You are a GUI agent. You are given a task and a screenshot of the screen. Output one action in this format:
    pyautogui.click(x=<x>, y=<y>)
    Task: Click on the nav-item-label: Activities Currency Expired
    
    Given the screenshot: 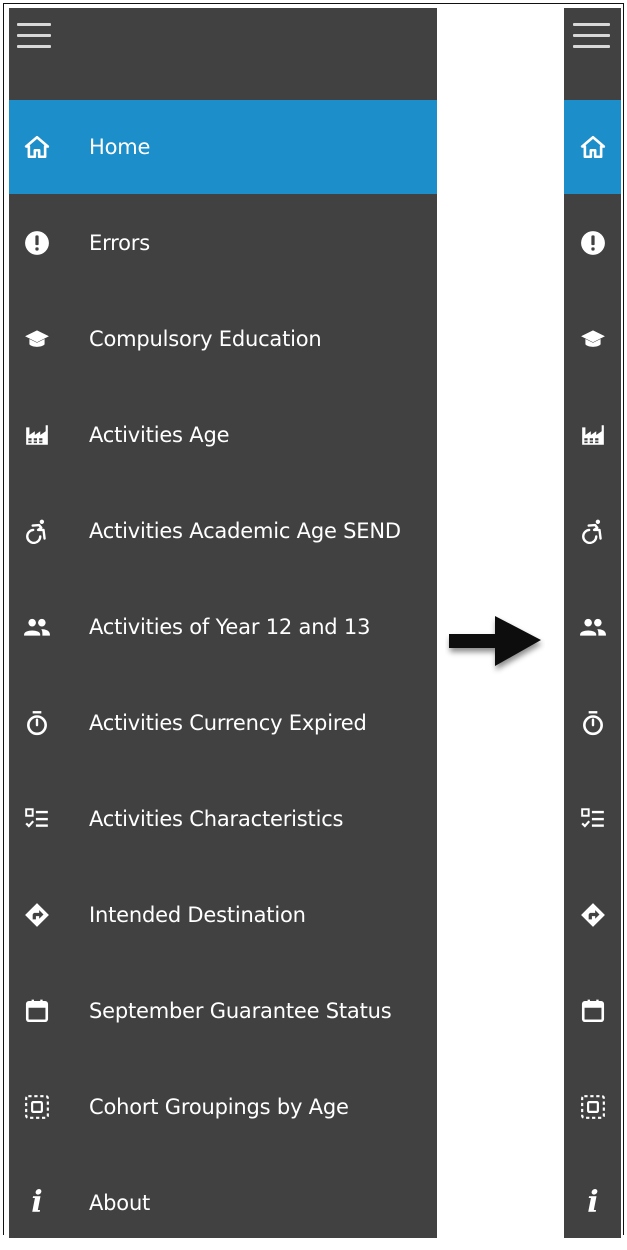 What is the action you would take?
    pyautogui.click(x=228, y=723)
    